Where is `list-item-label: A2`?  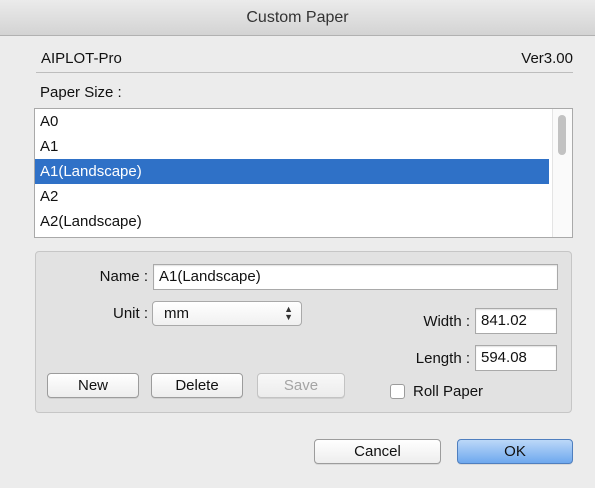 list-item-label: A2 is located at coordinates (49, 196).